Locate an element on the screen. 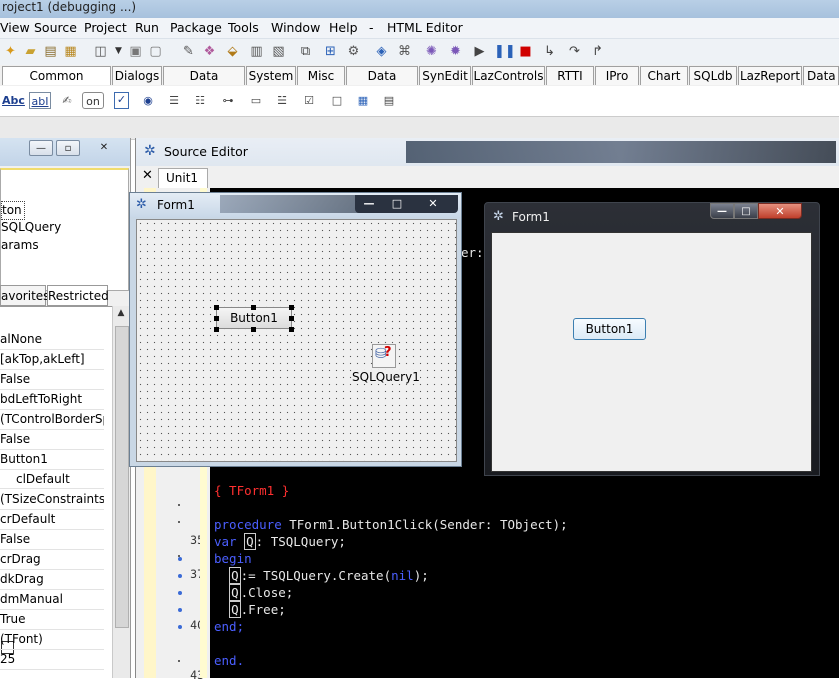 The width and height of the screenshot is (839, 682). prop-font: (TFont) is located at coordinates (52, 639).